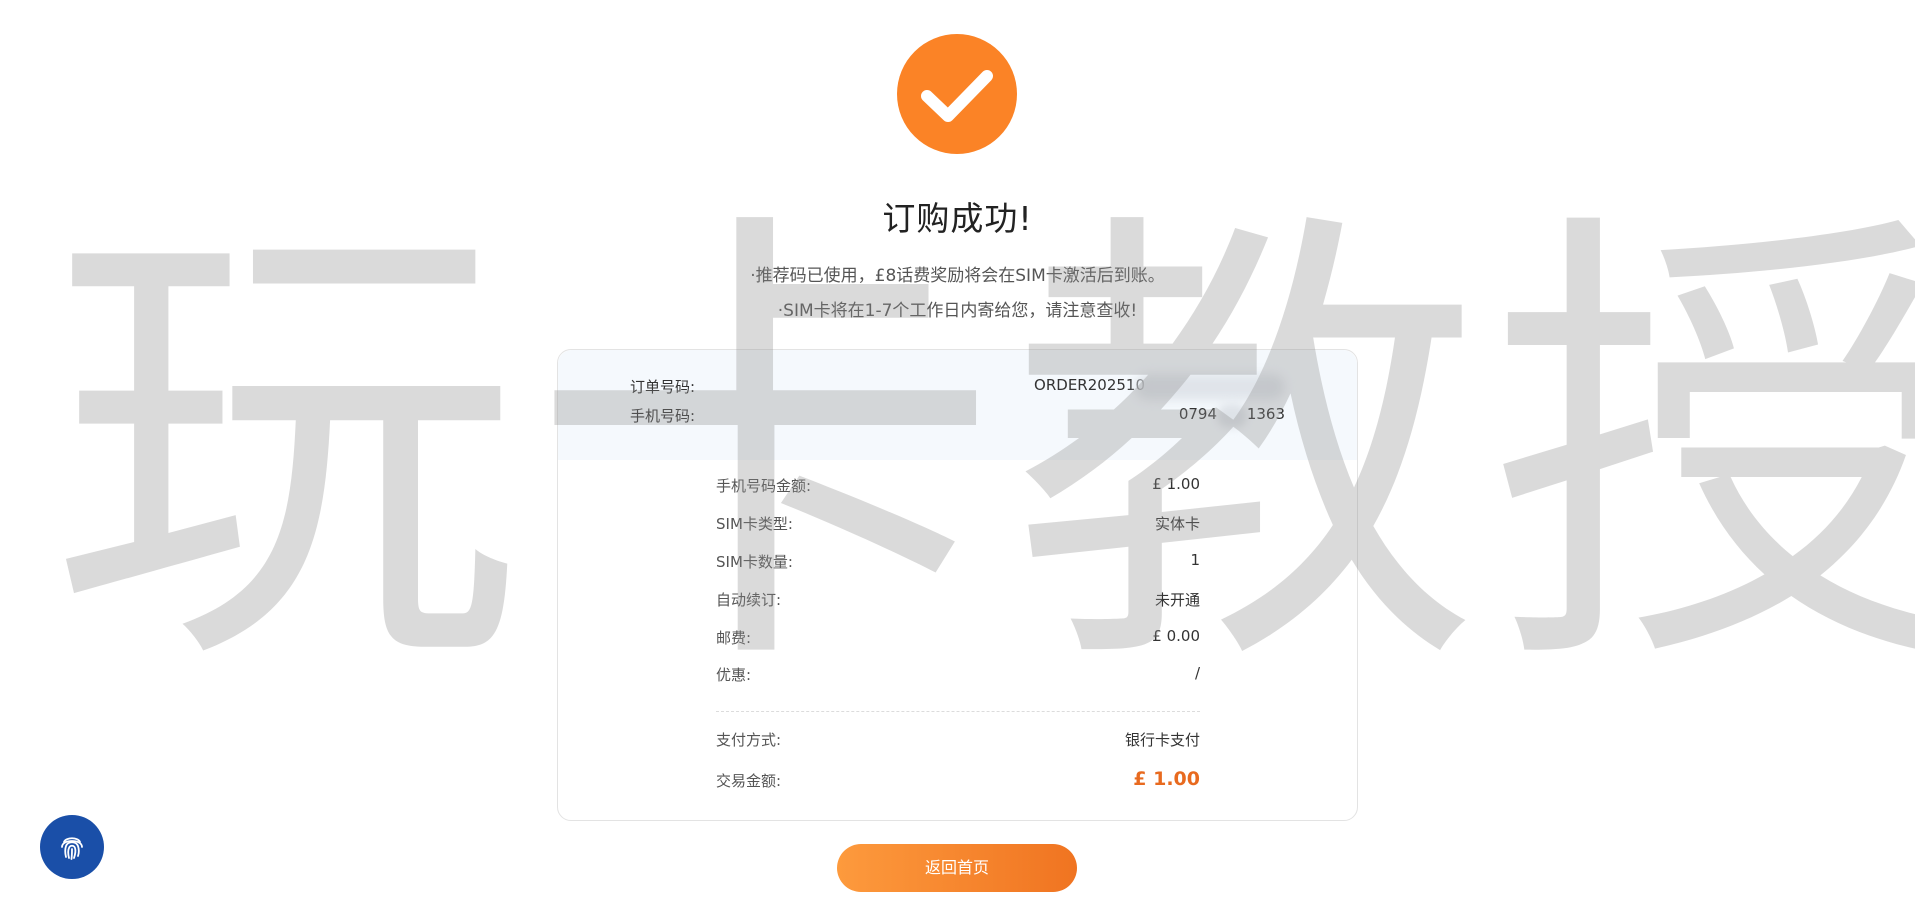  I want to click on total-label: 交易金额:, so click(749, 781).